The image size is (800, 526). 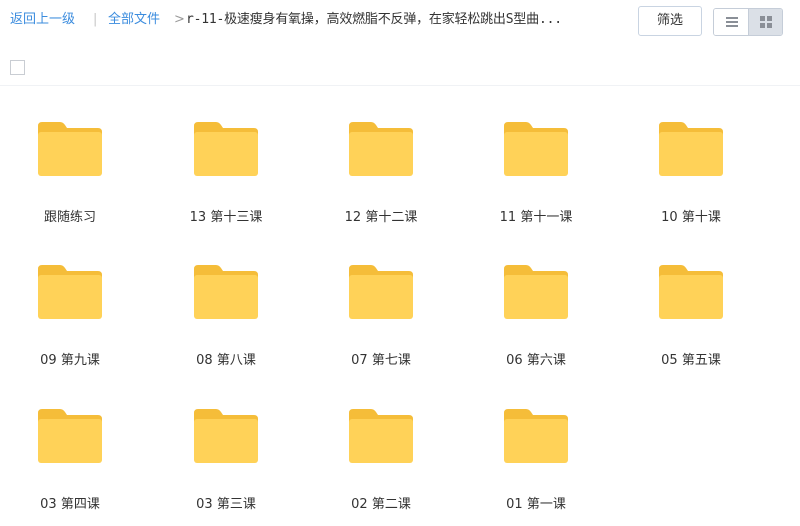 What do you see at coordinates (400, 68) in the screenshot?
I see `select-bar` at bounding box center [400, 68].